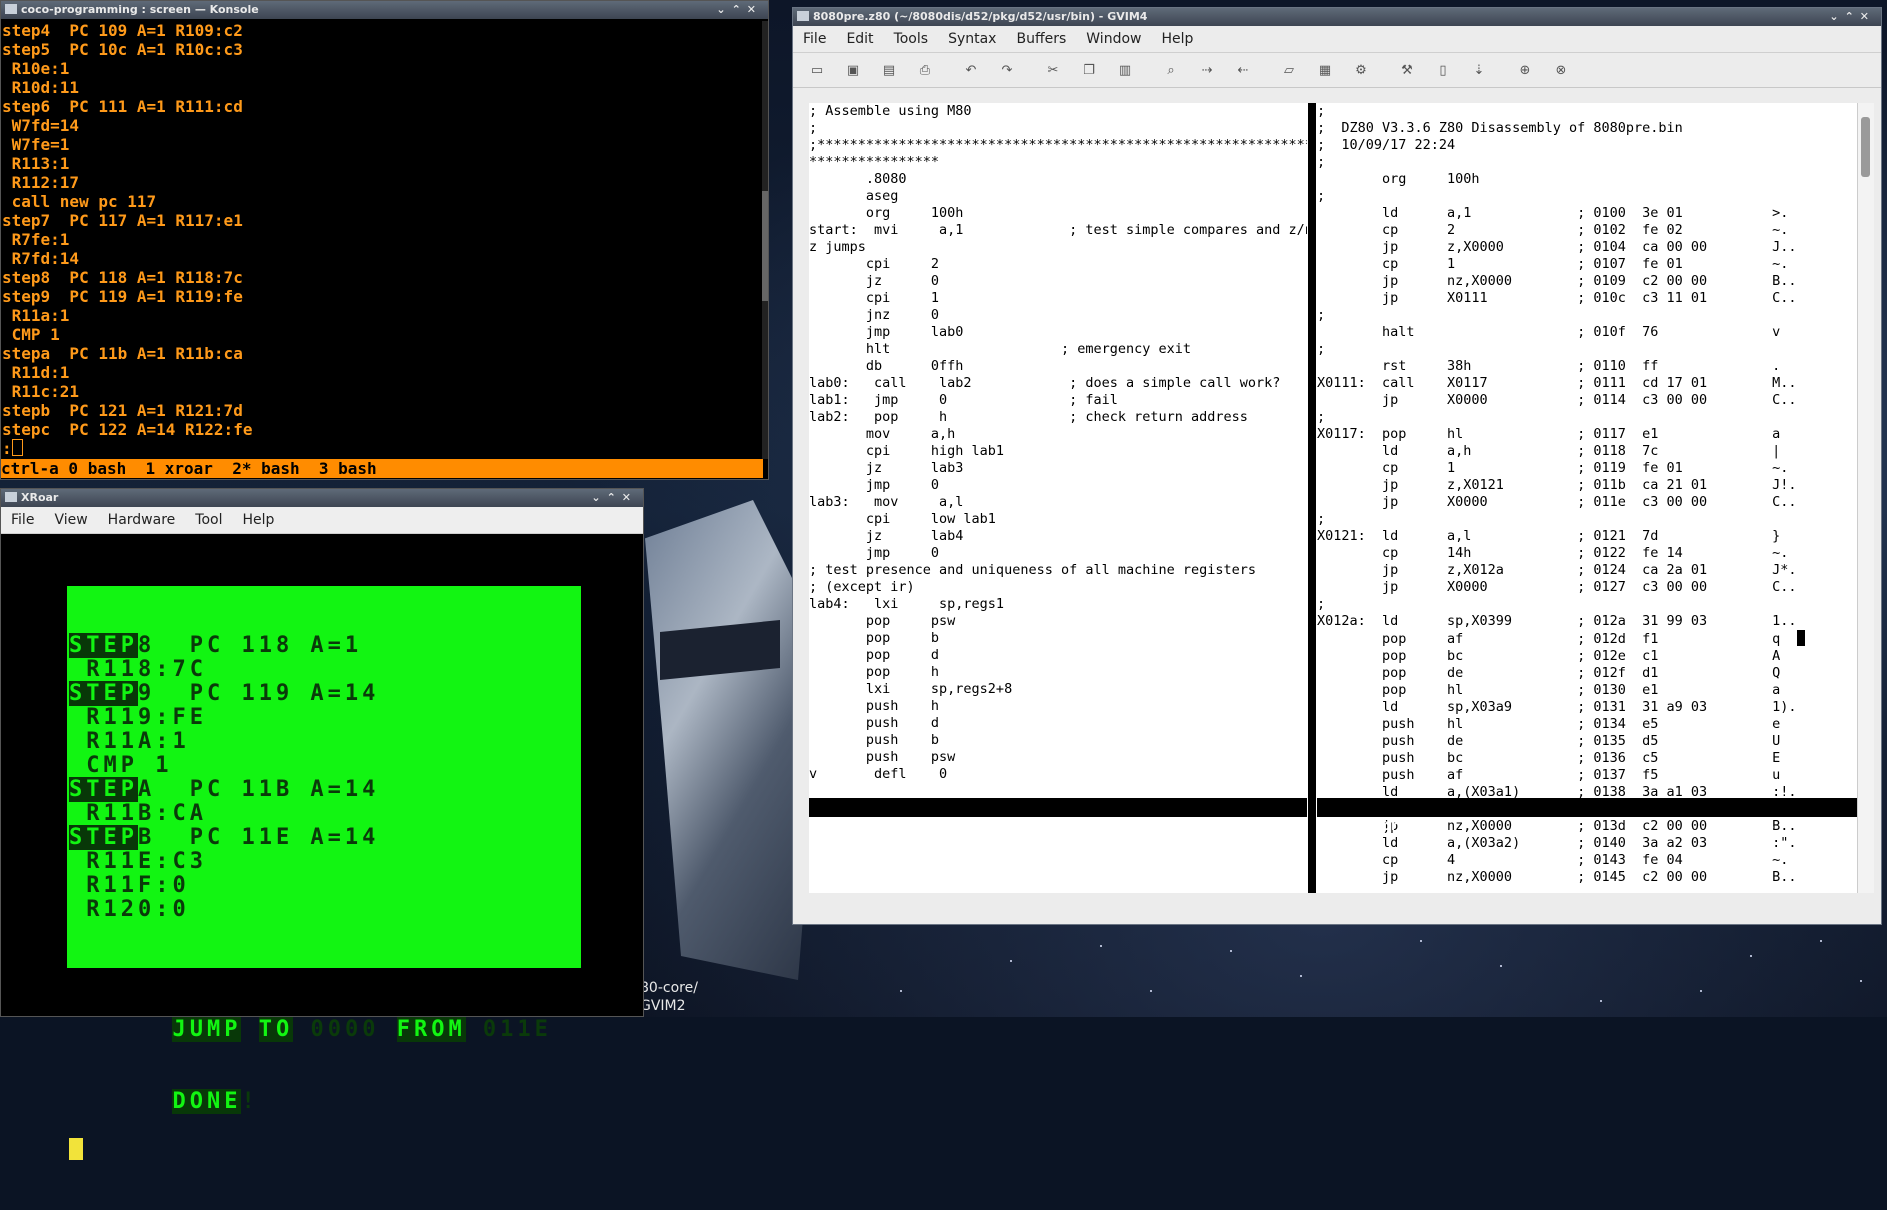  What do you see at coordinates (1207, 70) in the screenshot?
I see `find-next-icon: ⇢` at bounding box center [1207, 70].